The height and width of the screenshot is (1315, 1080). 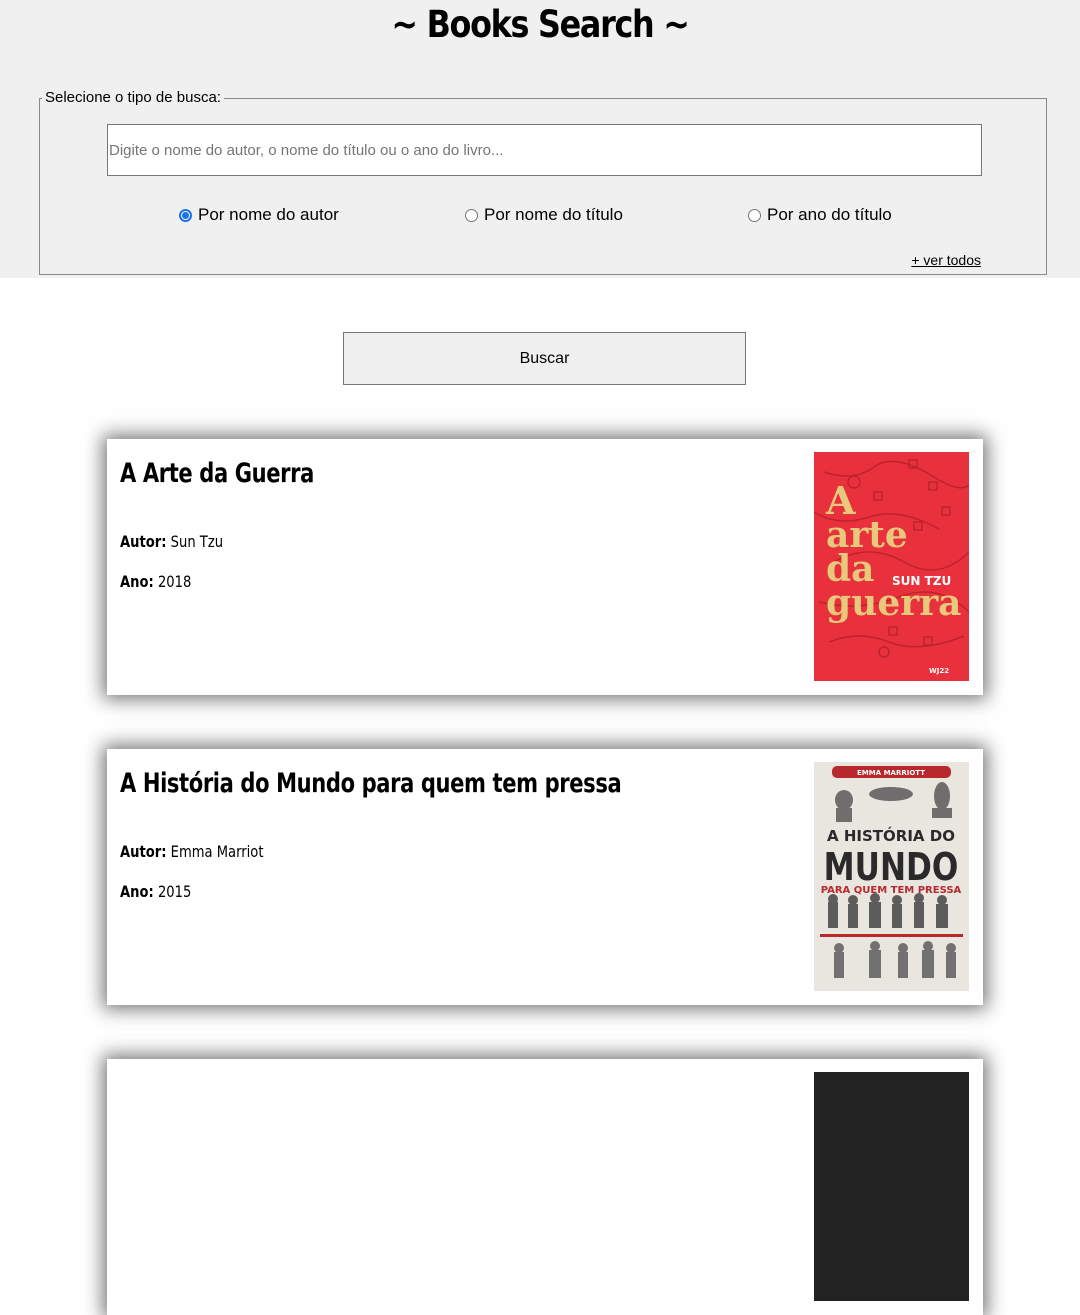 What do you see at coordinates (894, 603) in the screenshot?
I see `cover-text-guerra: guerra` at bounding box center [894, 603].